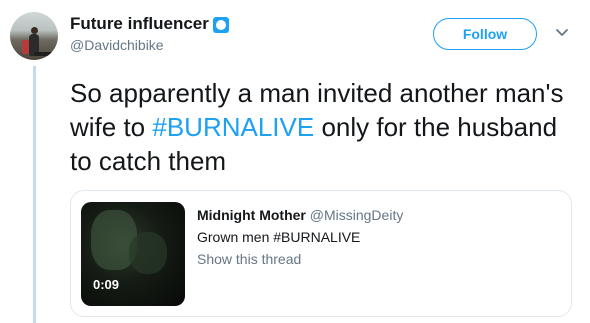 The width and height of the screenshot is (590, 323). I want to click on user-handle: @Davidchibike, so click(149, 45).